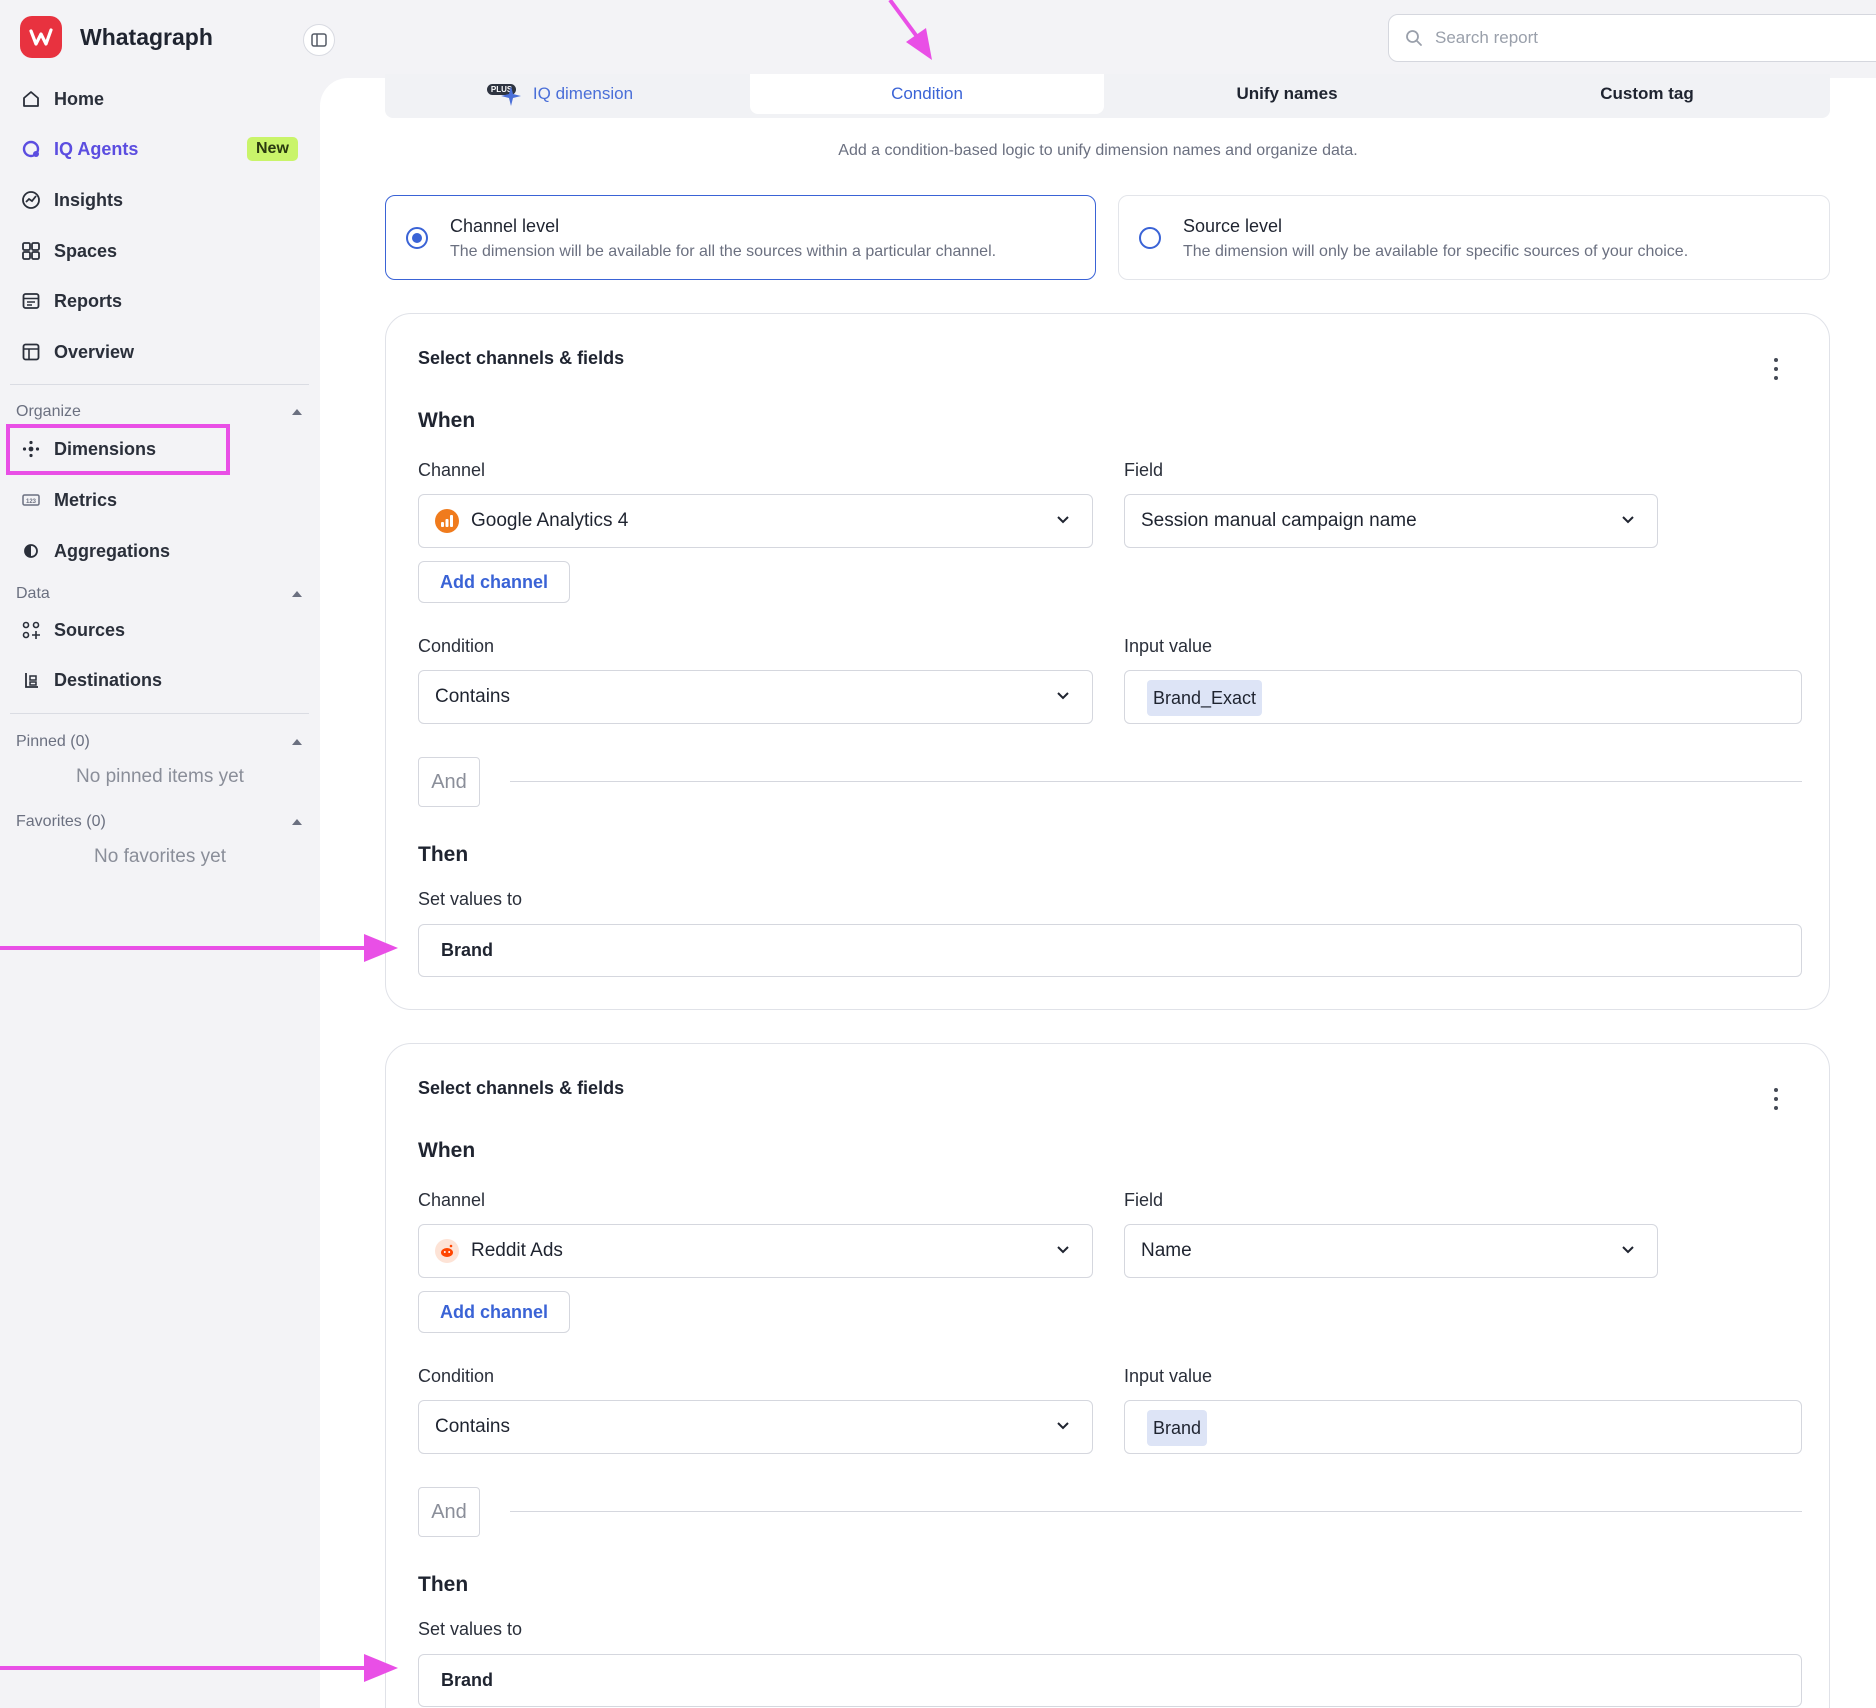 The height and width of the screenshot is (1708, 1876). What do you see at coordinates (1287, 94) in the screenshot?
I see `tab-unify-names: Unify names` at bounding box center [1287, 94].